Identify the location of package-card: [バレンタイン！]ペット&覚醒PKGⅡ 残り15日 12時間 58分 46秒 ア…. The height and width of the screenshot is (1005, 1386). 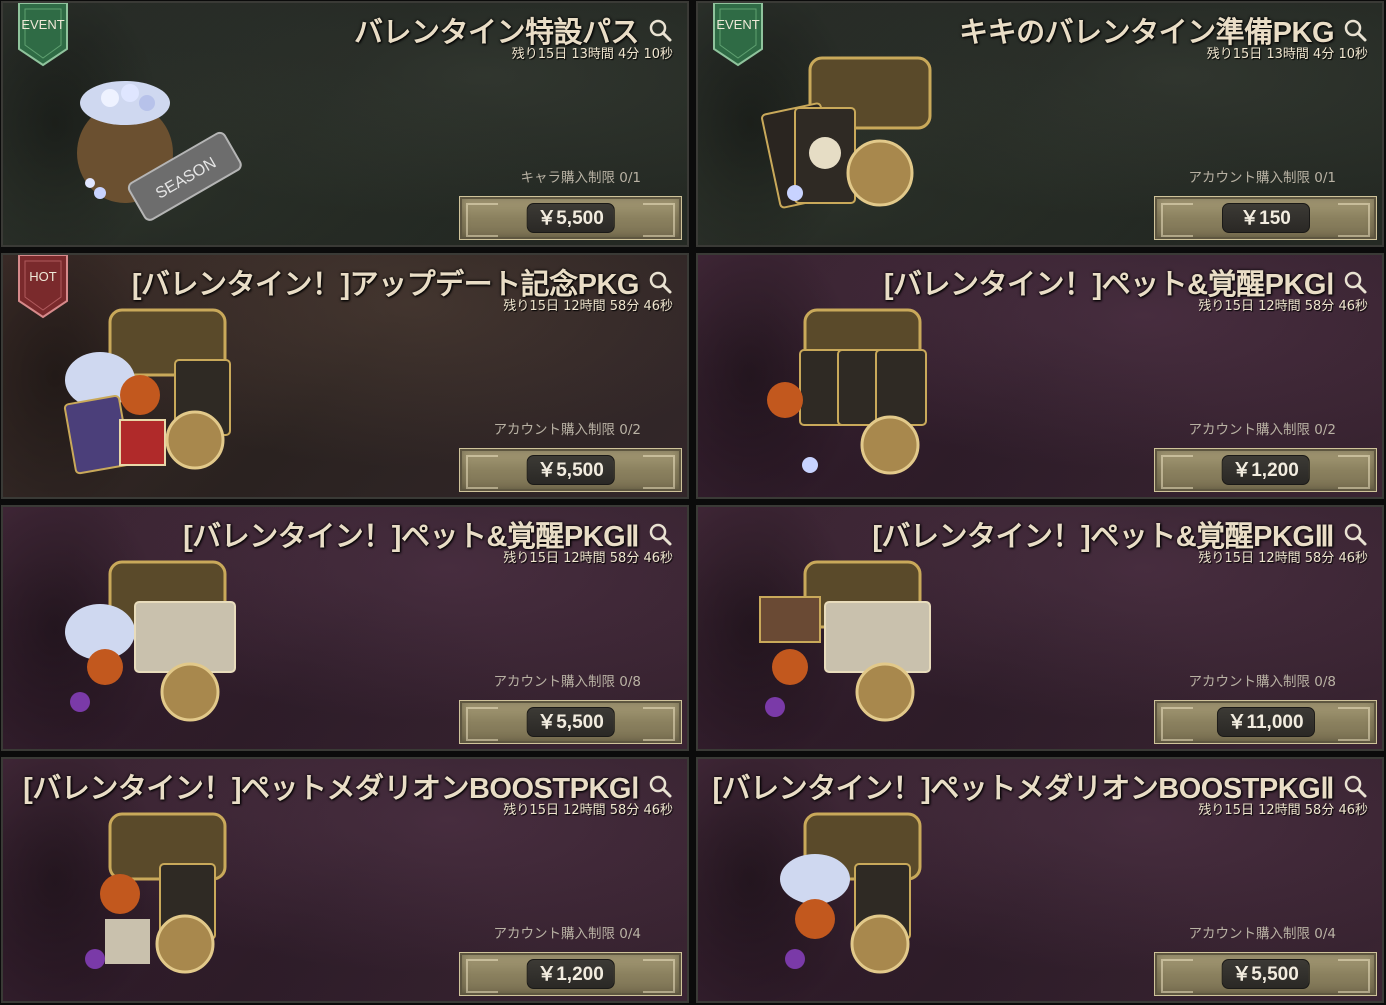
(345, 628).